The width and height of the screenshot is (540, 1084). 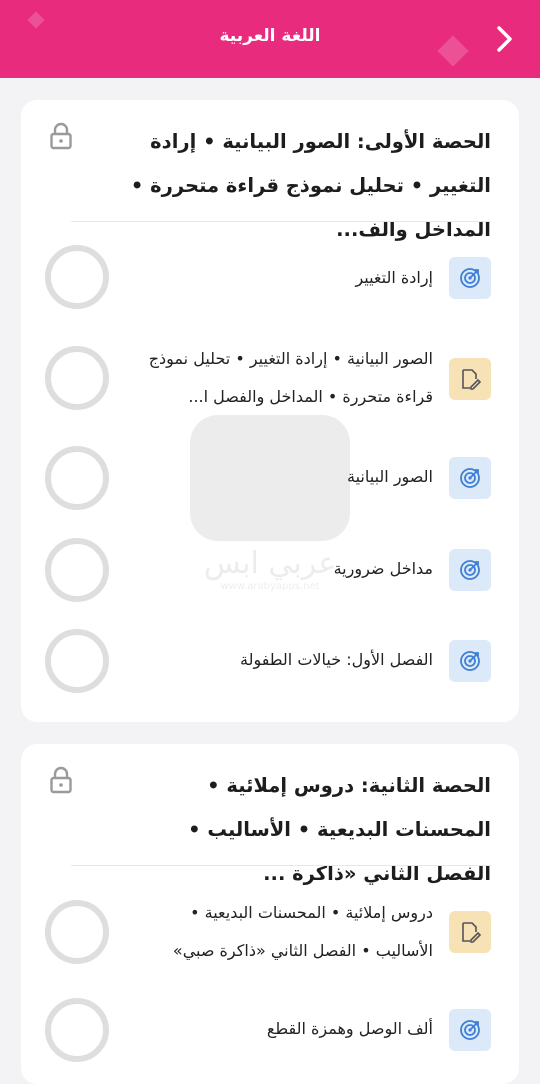 I want to click on lesson-label: الفصل الأول: خيالات الطفولة, so click(x=336, y=659).